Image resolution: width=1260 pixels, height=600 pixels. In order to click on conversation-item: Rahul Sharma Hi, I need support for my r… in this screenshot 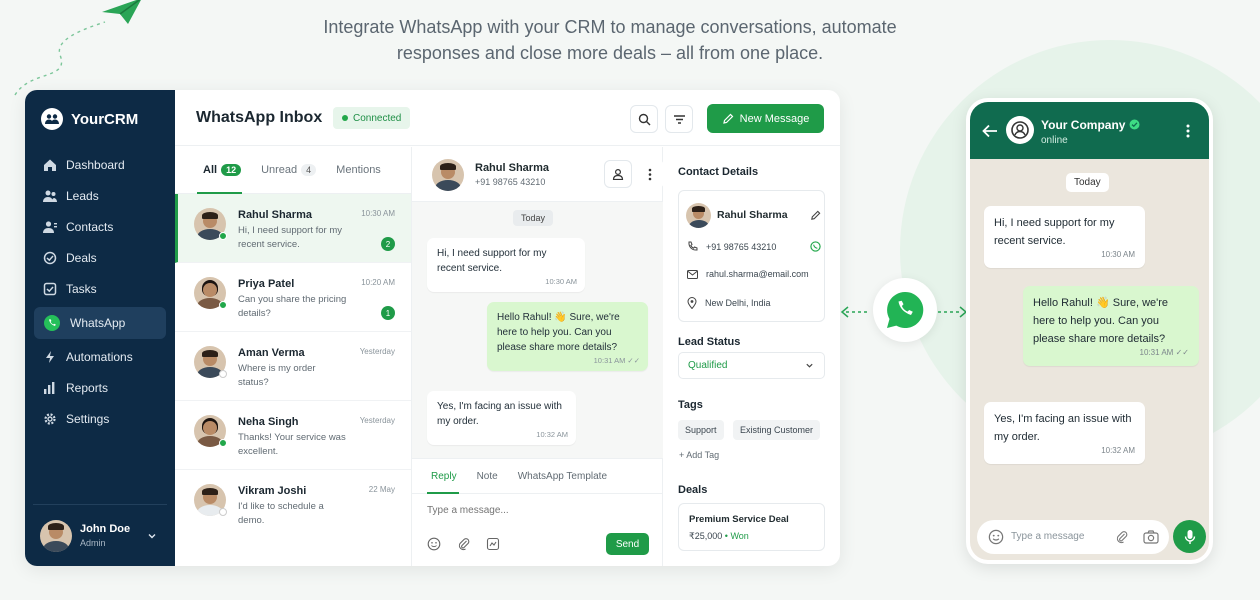, I will do `click(293, 228)`.